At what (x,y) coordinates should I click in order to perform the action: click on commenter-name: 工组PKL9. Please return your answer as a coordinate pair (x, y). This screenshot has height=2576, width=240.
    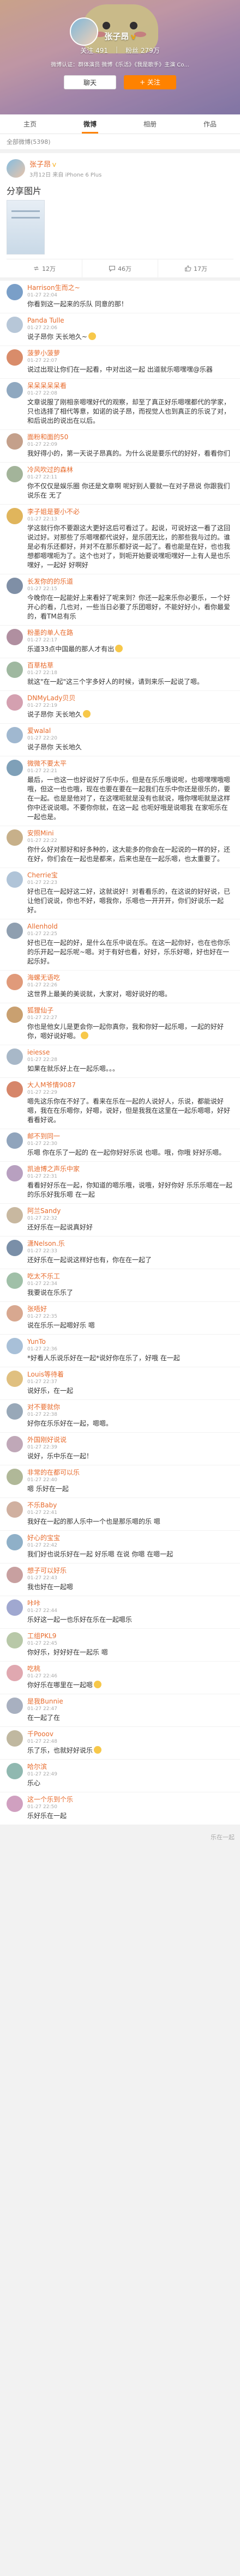
    Looking at the image, I should click on (130, 1636).